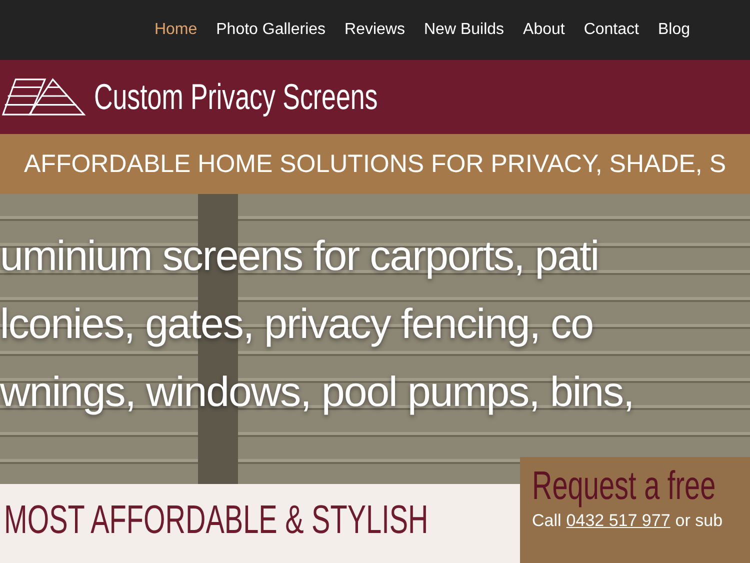 This screenshot has height=563, width=750. Describe the element at coordinates (624, 486) in the screenshot. I see `quote-title: Request a free` at that location.